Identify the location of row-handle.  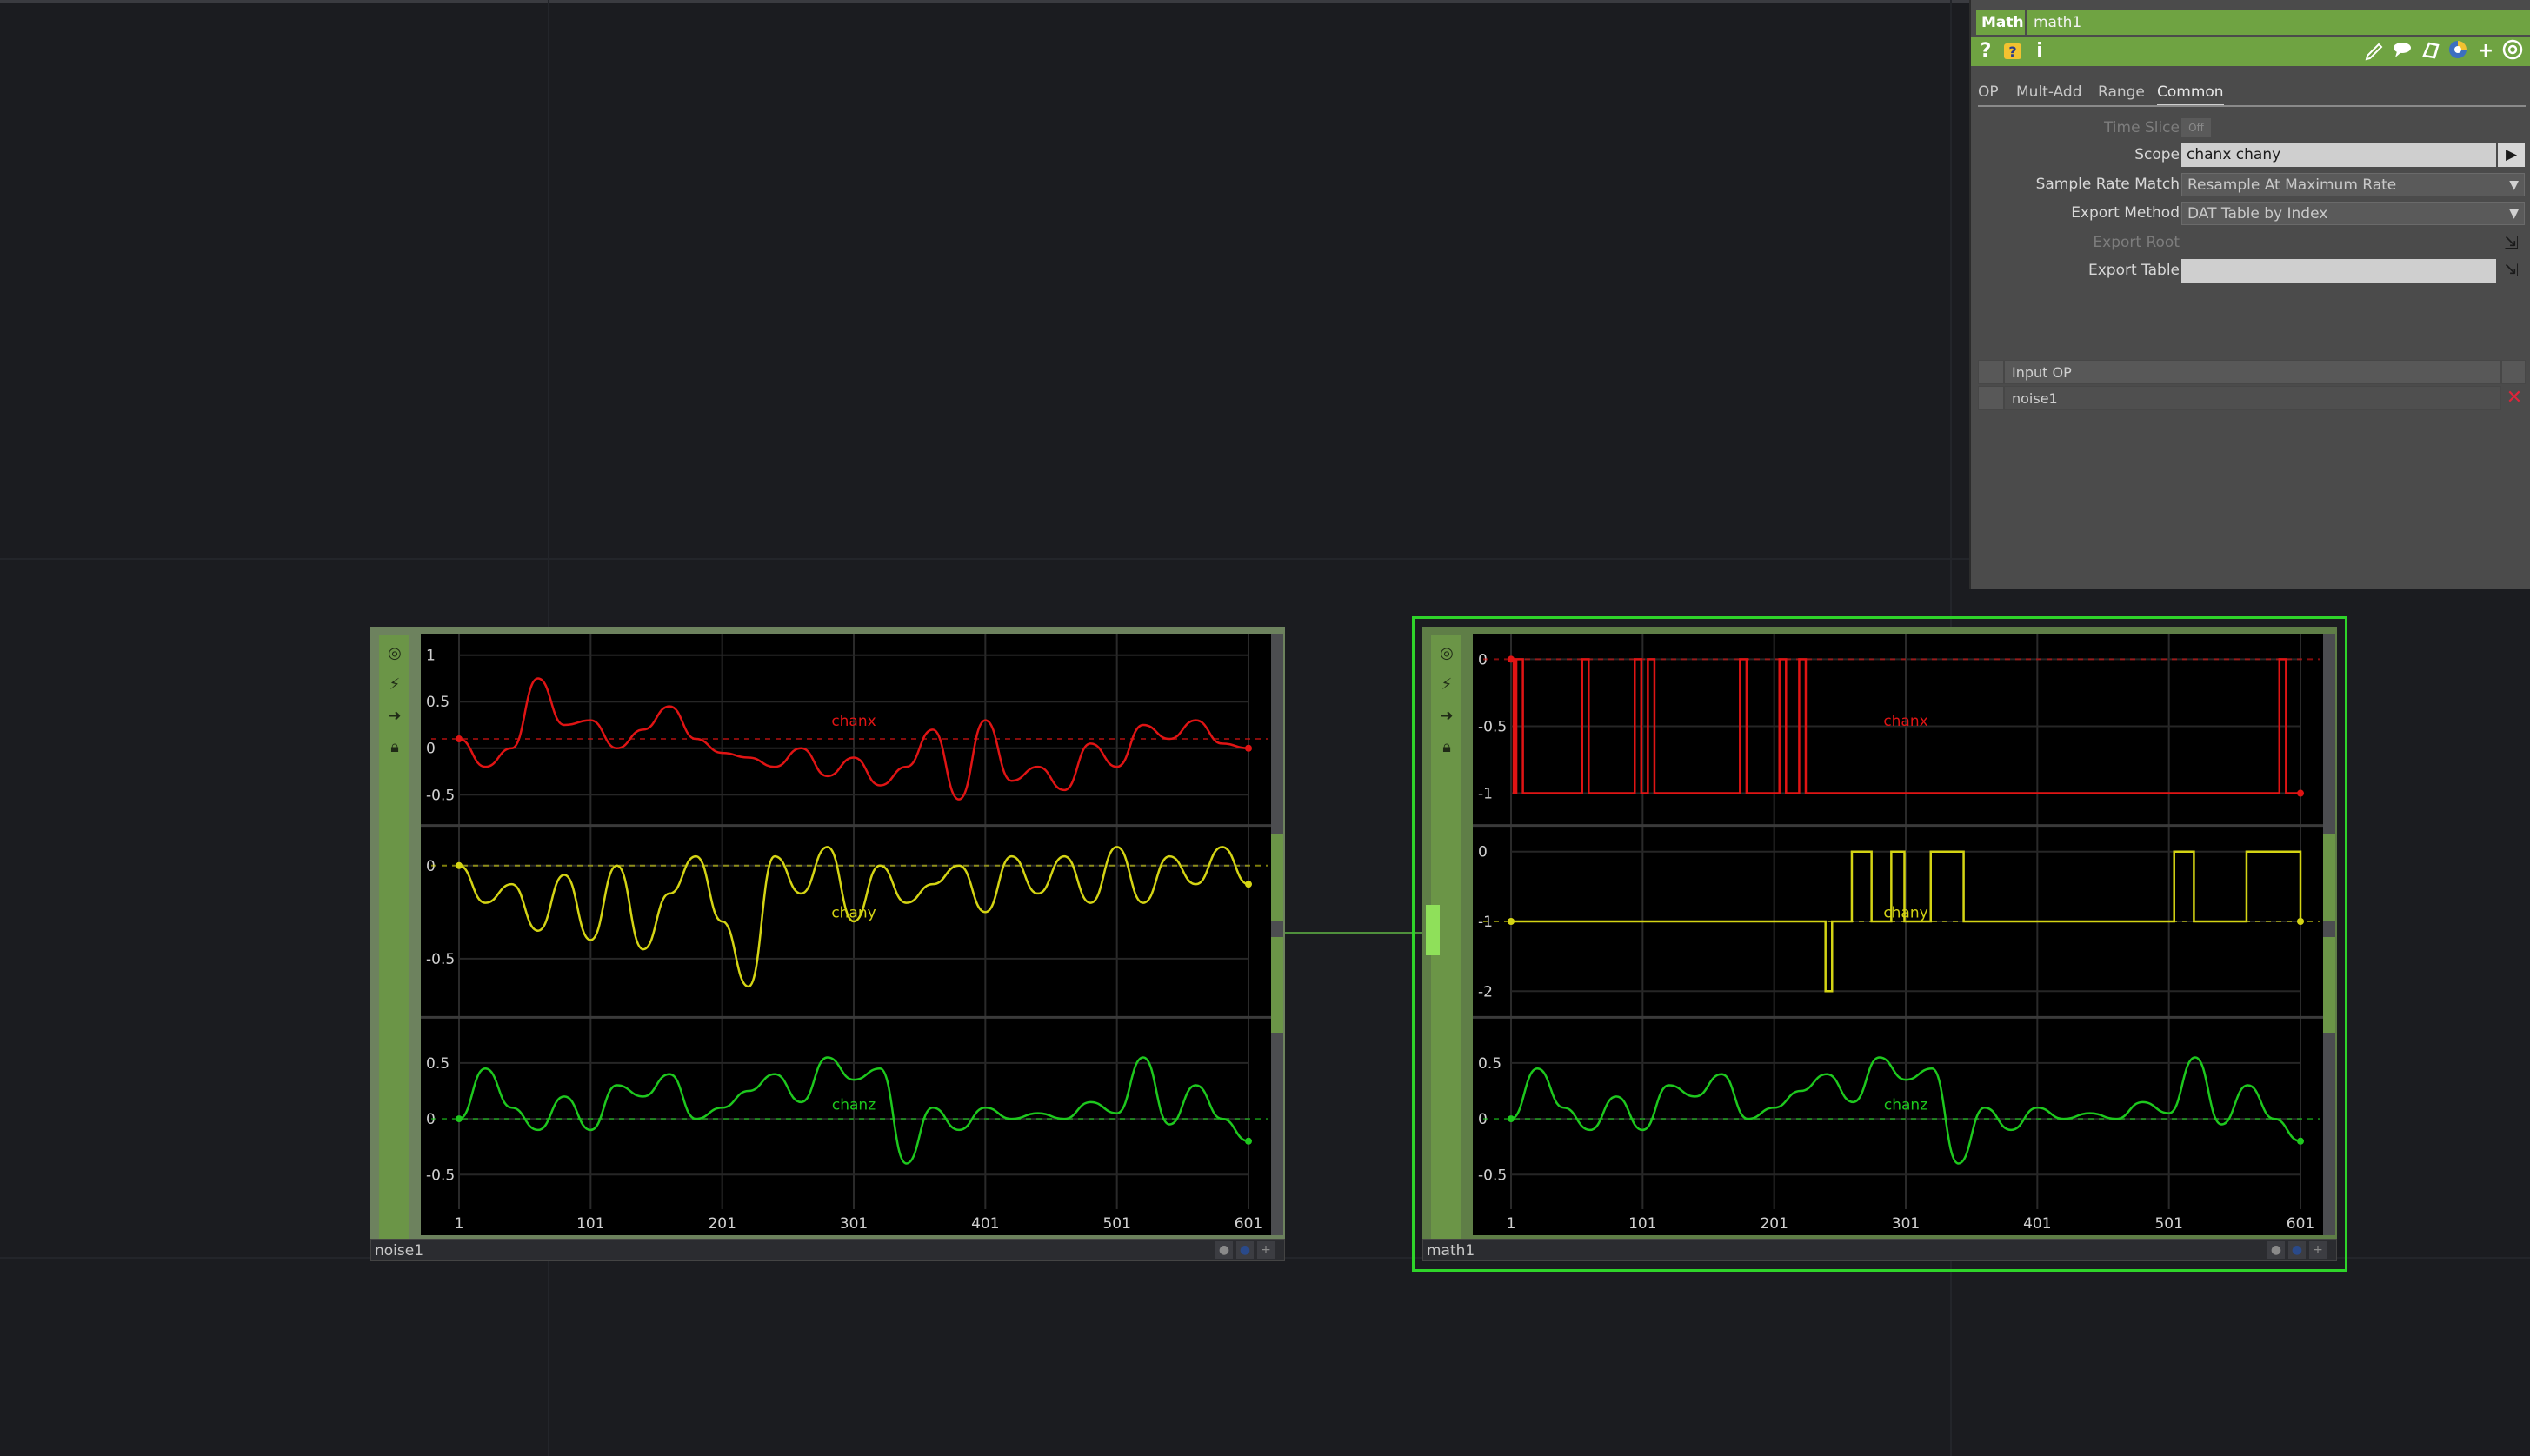
(1991, 398).